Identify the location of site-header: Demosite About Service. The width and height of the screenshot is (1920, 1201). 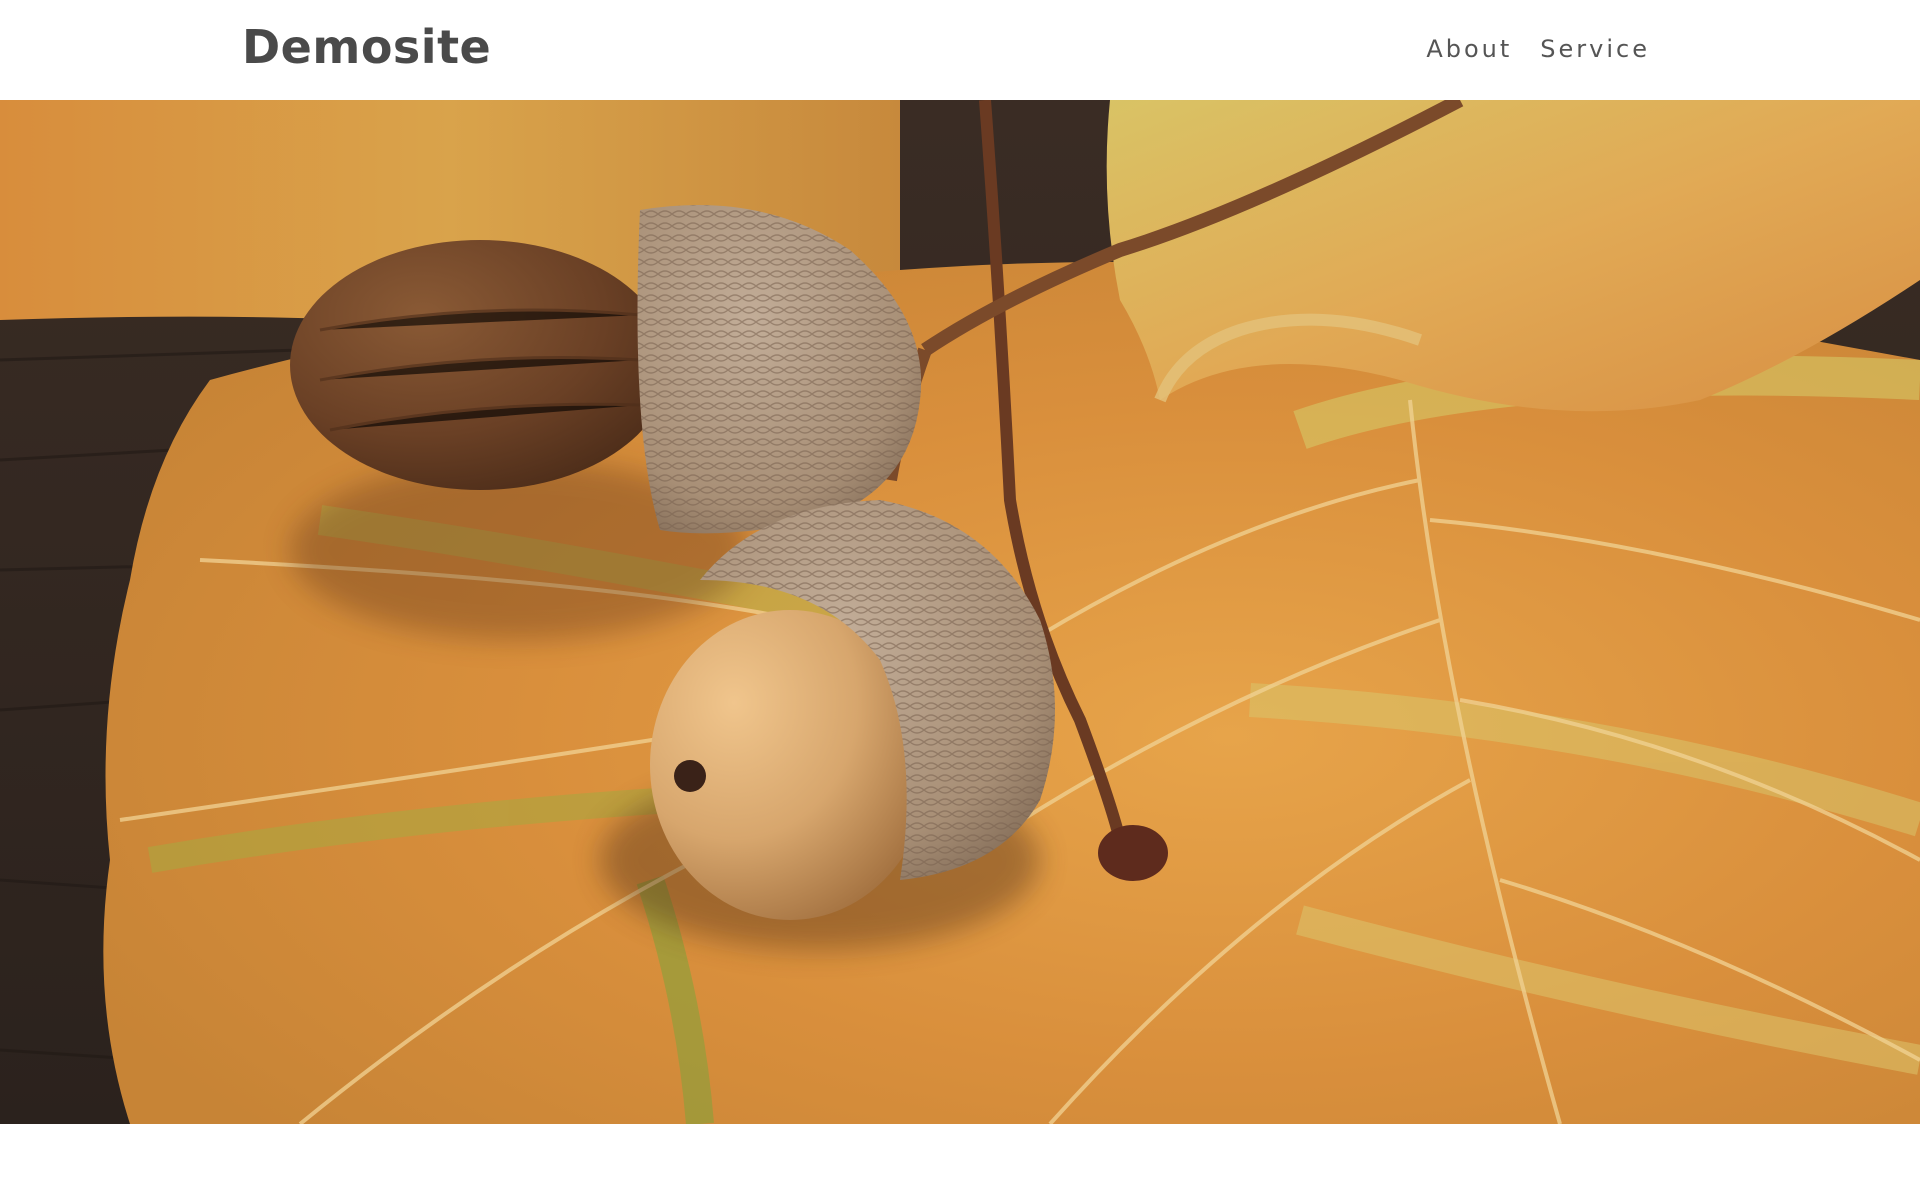
(960, 50).